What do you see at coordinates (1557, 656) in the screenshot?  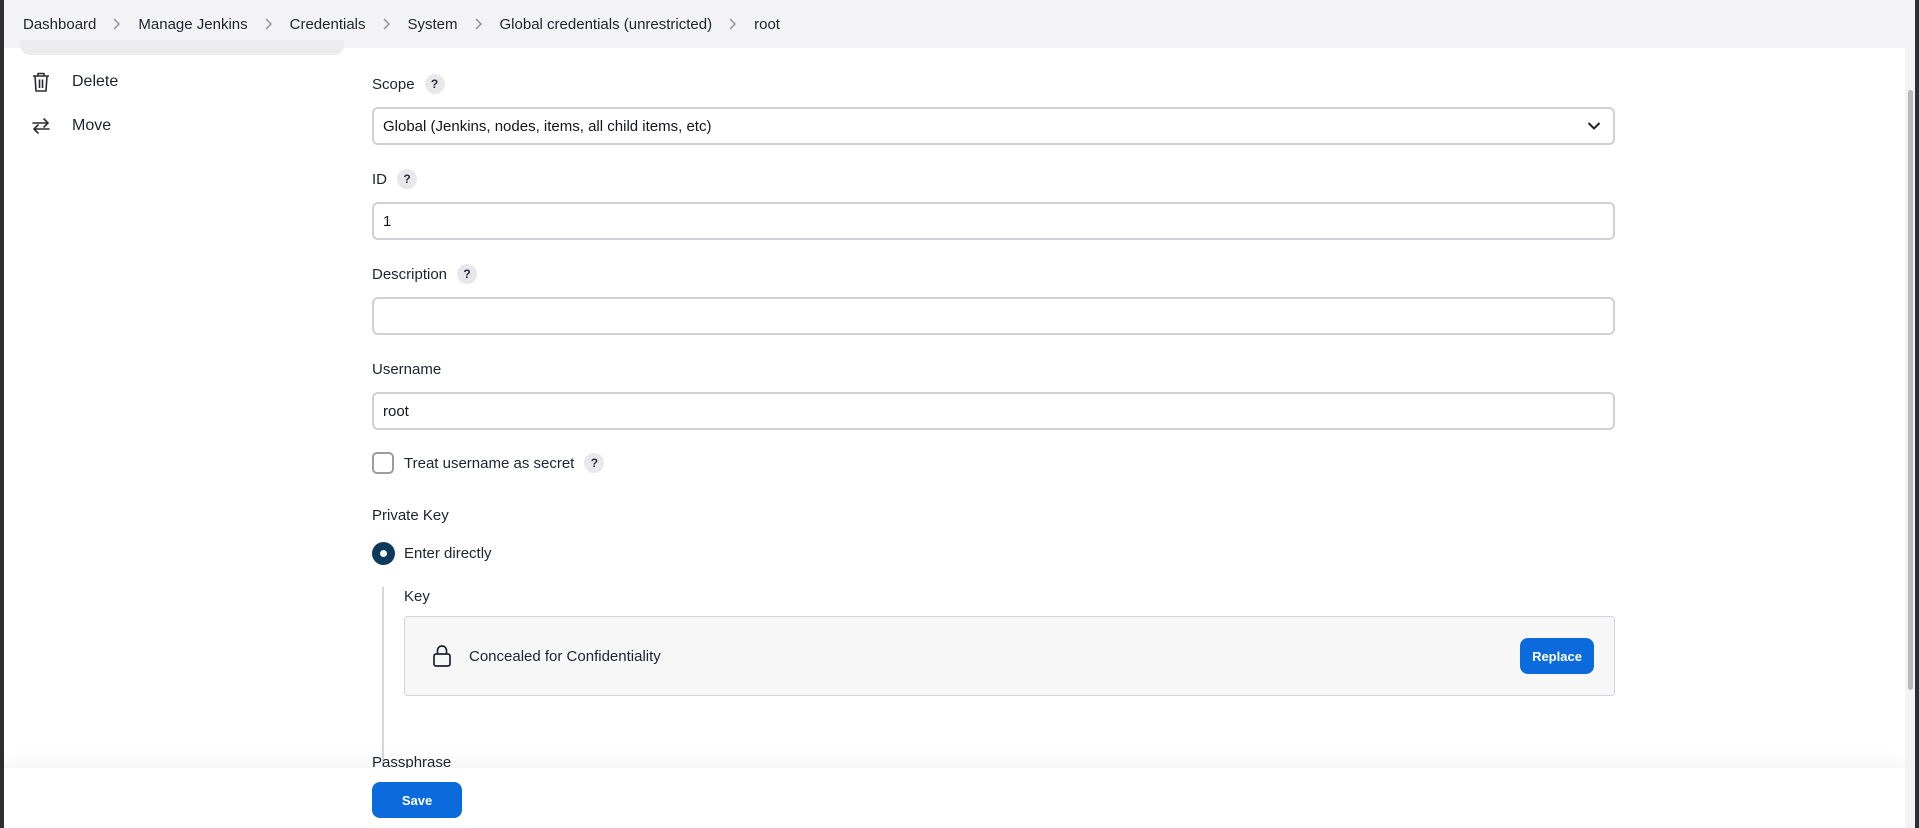 I see `replace-button: Replace` at bounding box center [1557, 656].